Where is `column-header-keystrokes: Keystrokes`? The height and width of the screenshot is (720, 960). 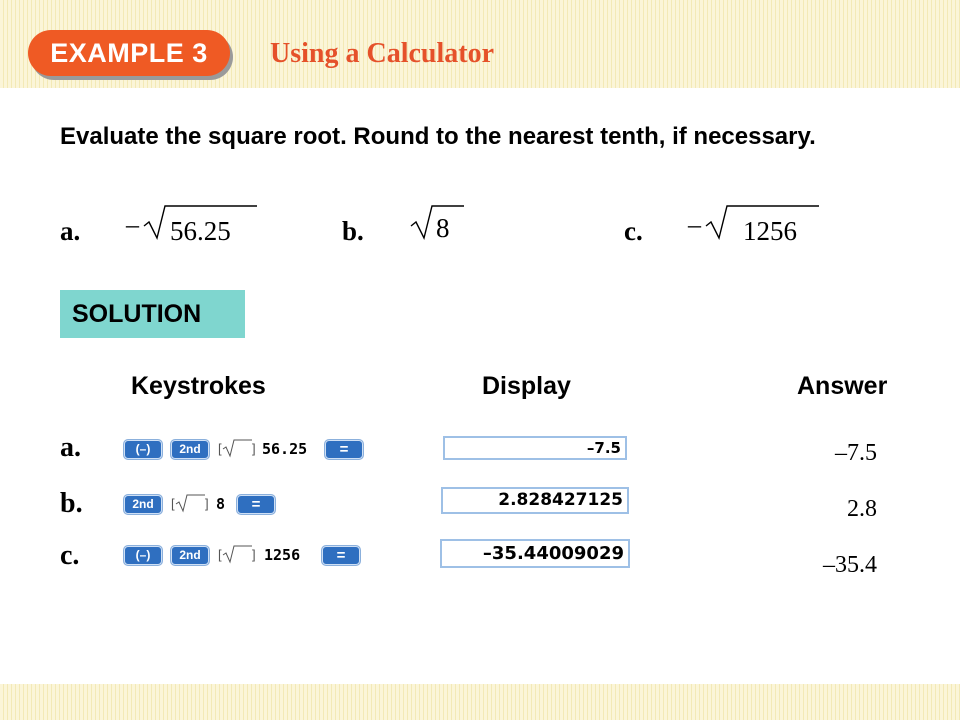 column-header-keystrokes: Keystrokes is located at coordinates (198, 386).